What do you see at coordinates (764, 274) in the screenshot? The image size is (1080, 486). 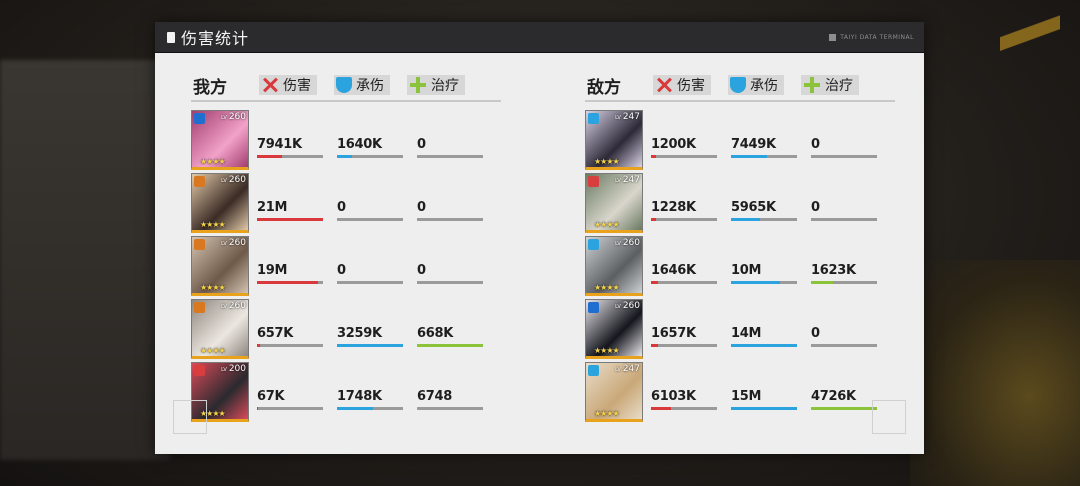 I see `taken-stat: 10M` at bounding box center [764, 274].